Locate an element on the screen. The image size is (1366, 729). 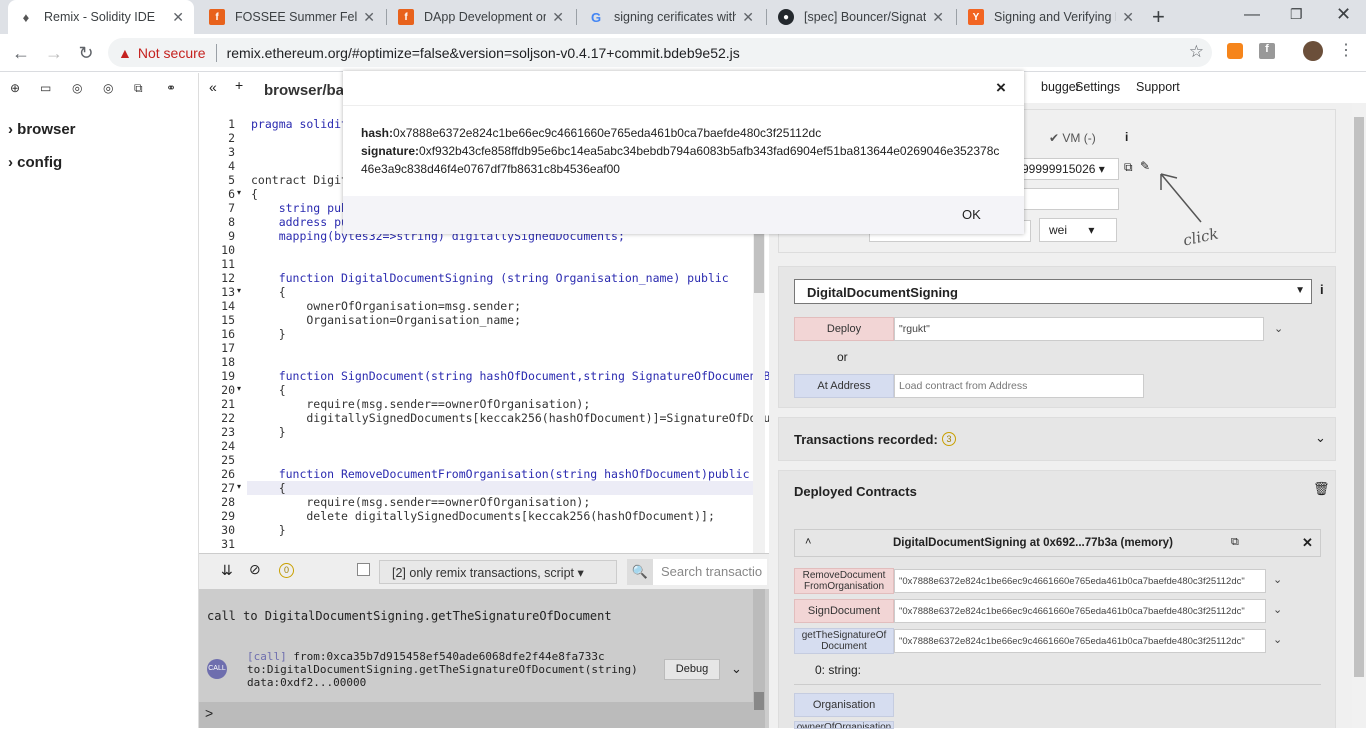
avatar is located at coordinates (1313, 51).